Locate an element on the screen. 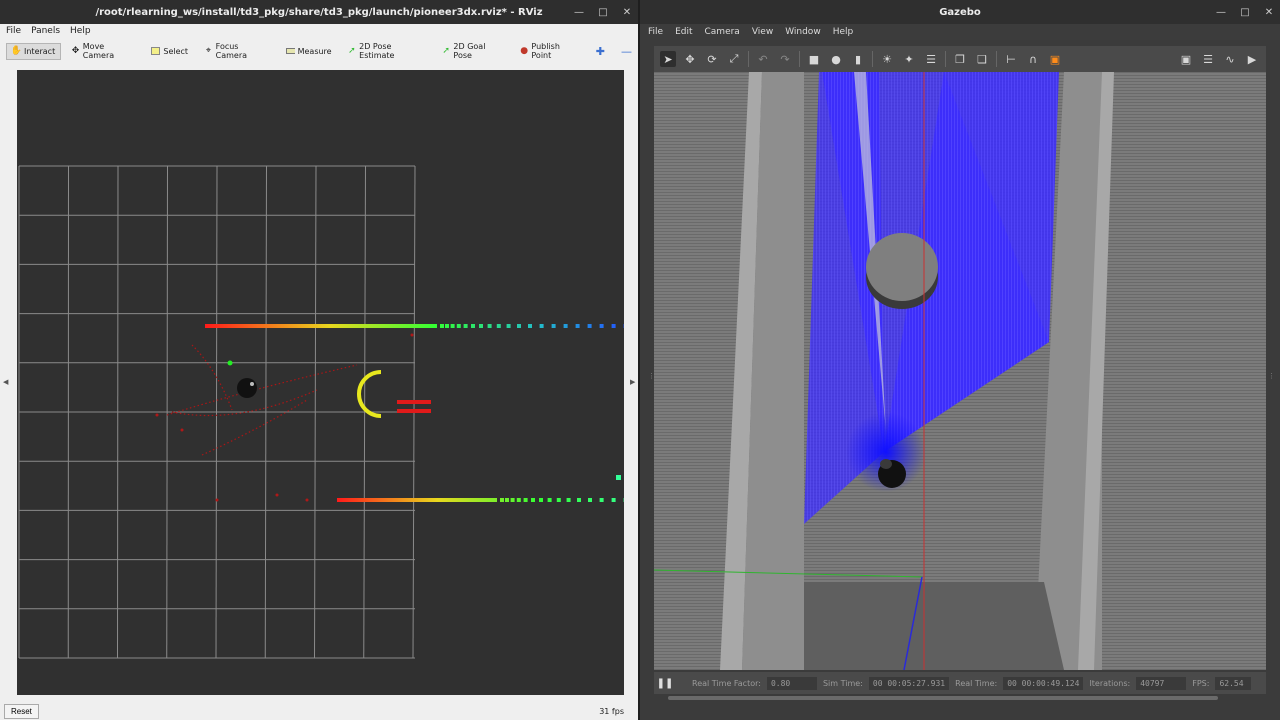 The height and width of the screenshot is (720, 1280). gazebo-window-controls: — □ ✕ is located at coordinates (1245, 12).